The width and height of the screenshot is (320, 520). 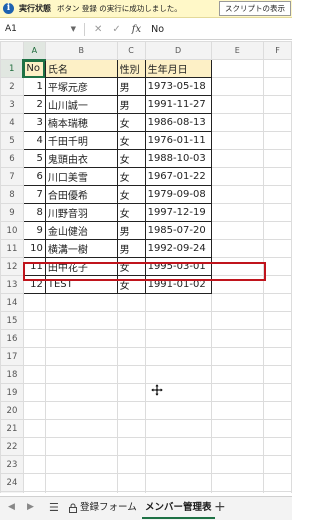 I want to click on cell: 8, so click(x=34, y=212).